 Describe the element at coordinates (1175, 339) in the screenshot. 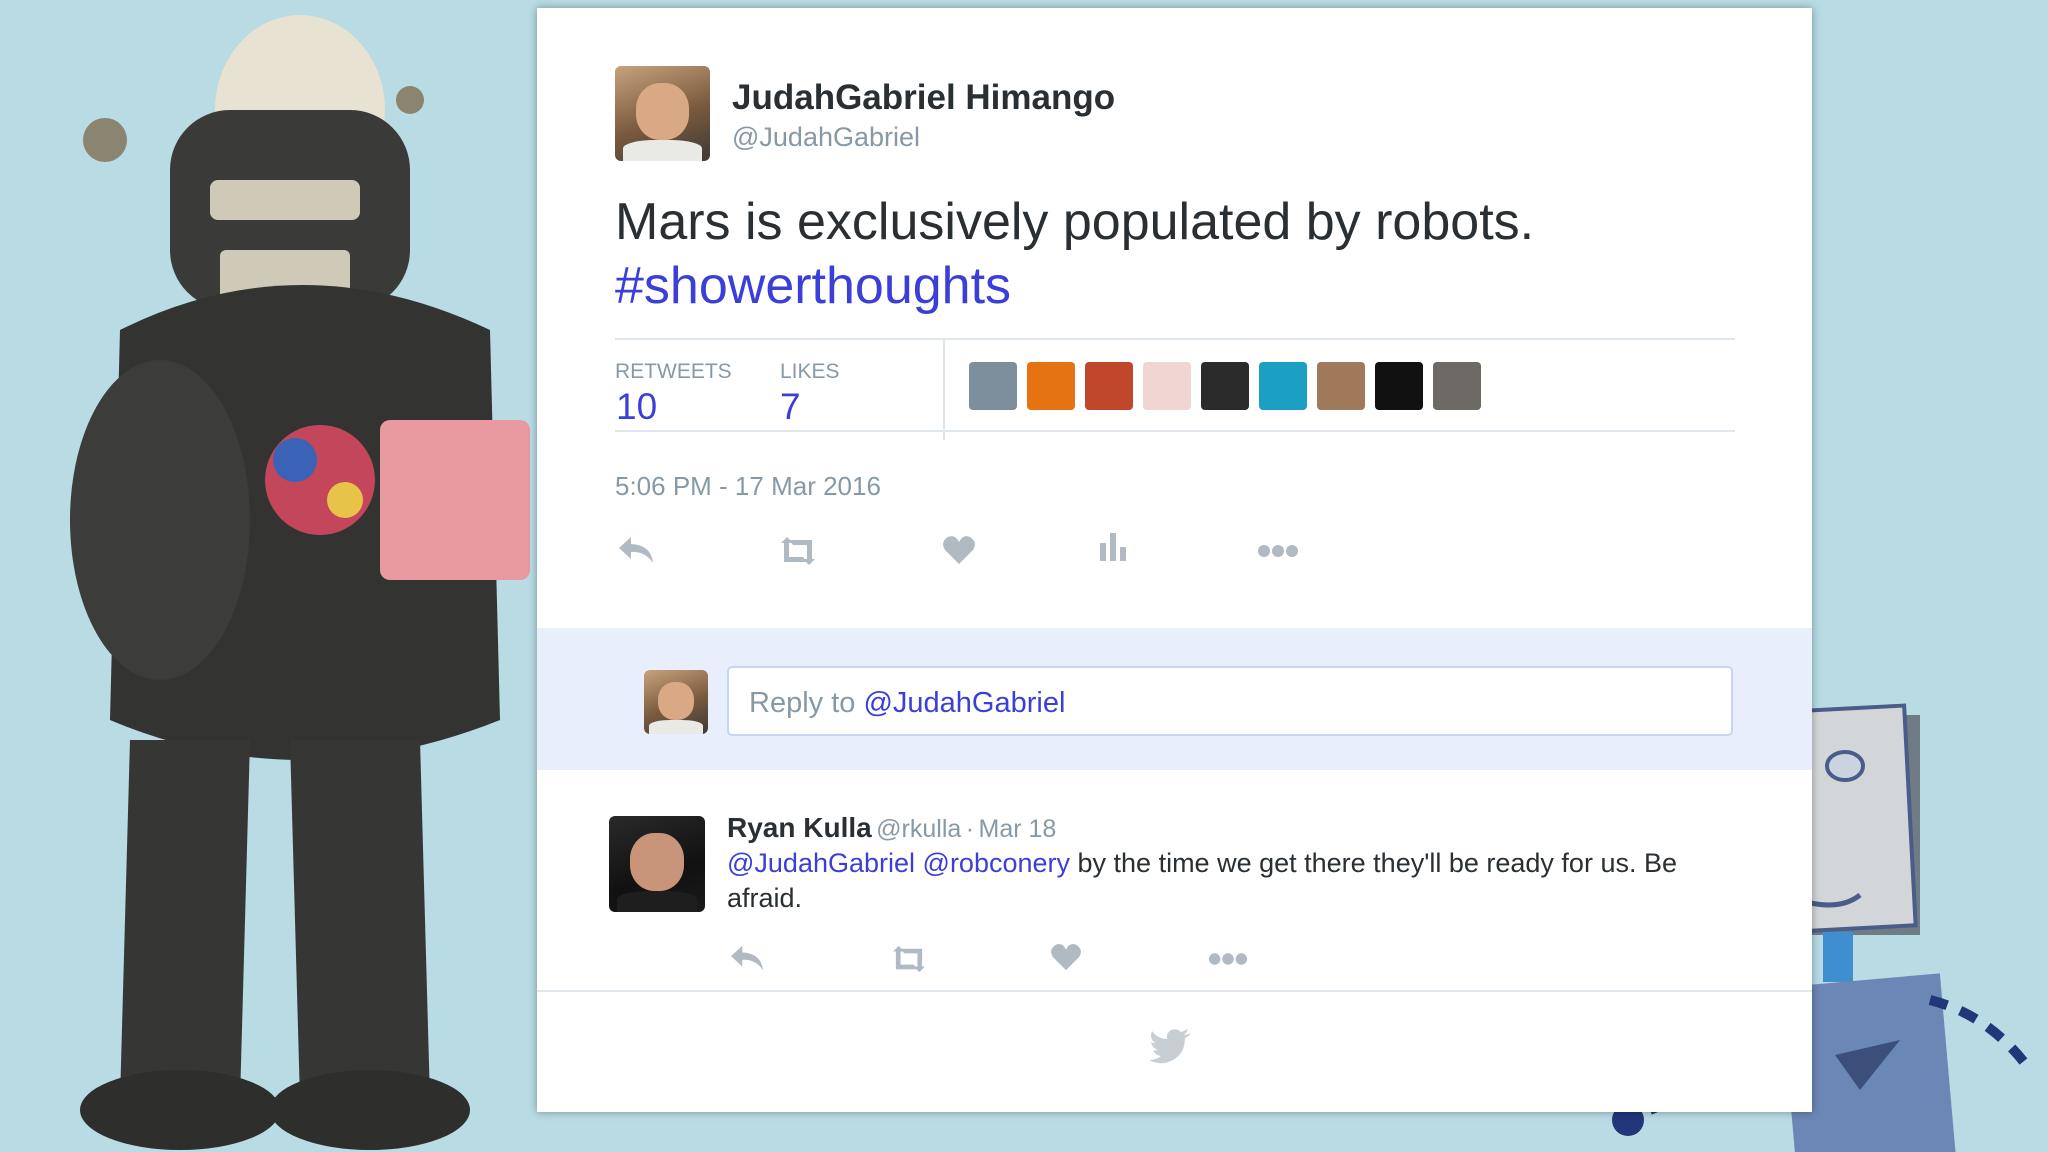

I see `stats-top-divider` at that location.